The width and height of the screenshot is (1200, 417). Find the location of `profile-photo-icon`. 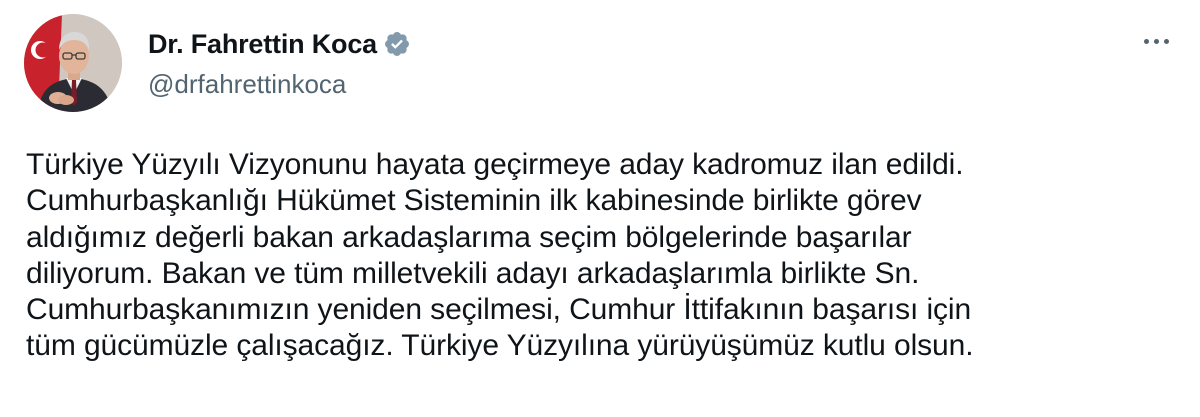

profile-photo-icon is located at coordinates (73, 63).